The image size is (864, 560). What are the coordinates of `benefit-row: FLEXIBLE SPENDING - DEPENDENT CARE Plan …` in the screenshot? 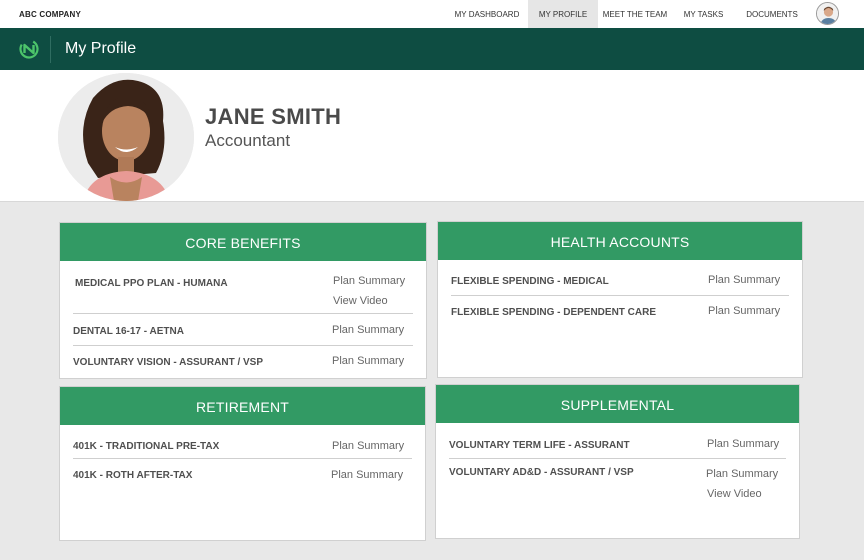 It's located at (620, 312).